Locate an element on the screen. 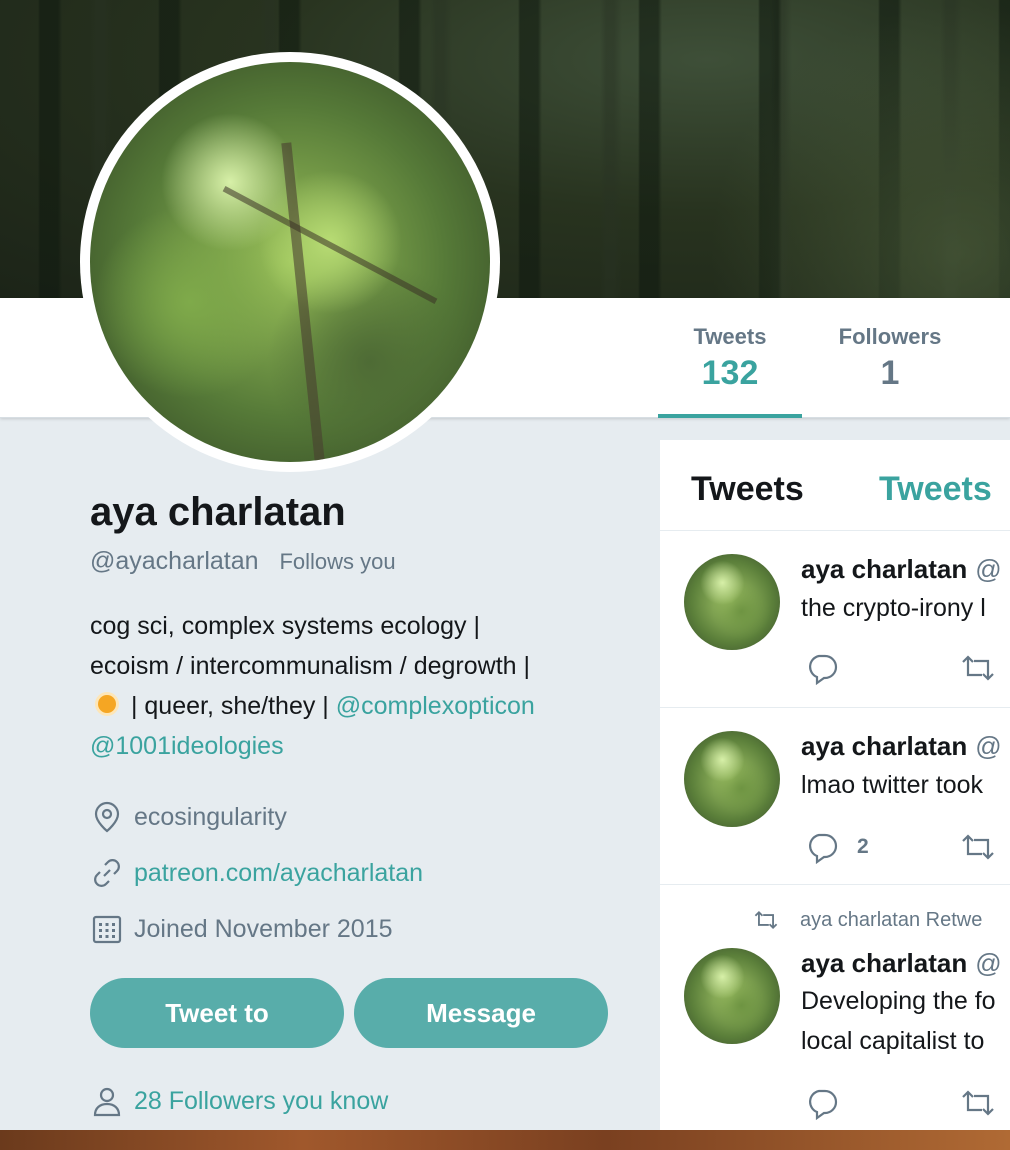  profile-name: aya charlatan is located at coordinates (360, 512).